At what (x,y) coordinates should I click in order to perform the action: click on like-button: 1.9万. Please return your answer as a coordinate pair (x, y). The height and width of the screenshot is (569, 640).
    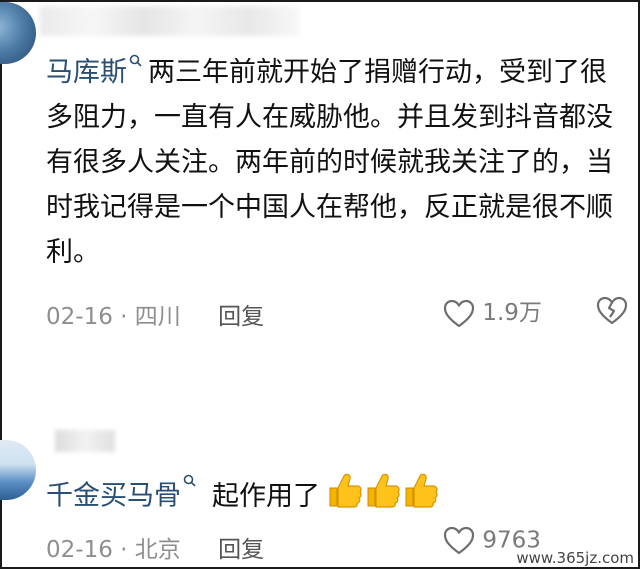
    Looking at the image, I should click on (492, 311).